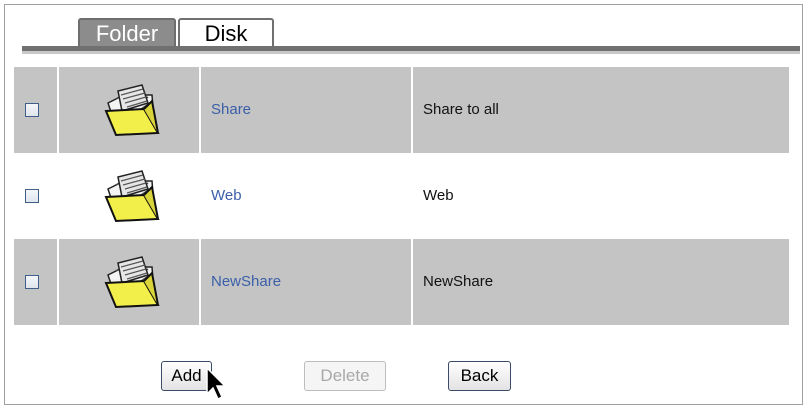 The image size is (809, 409). What do you see at coordinates (345, 376) in the screenshot?
I see `delete-button: Delete` at bounding box center [345, 376].